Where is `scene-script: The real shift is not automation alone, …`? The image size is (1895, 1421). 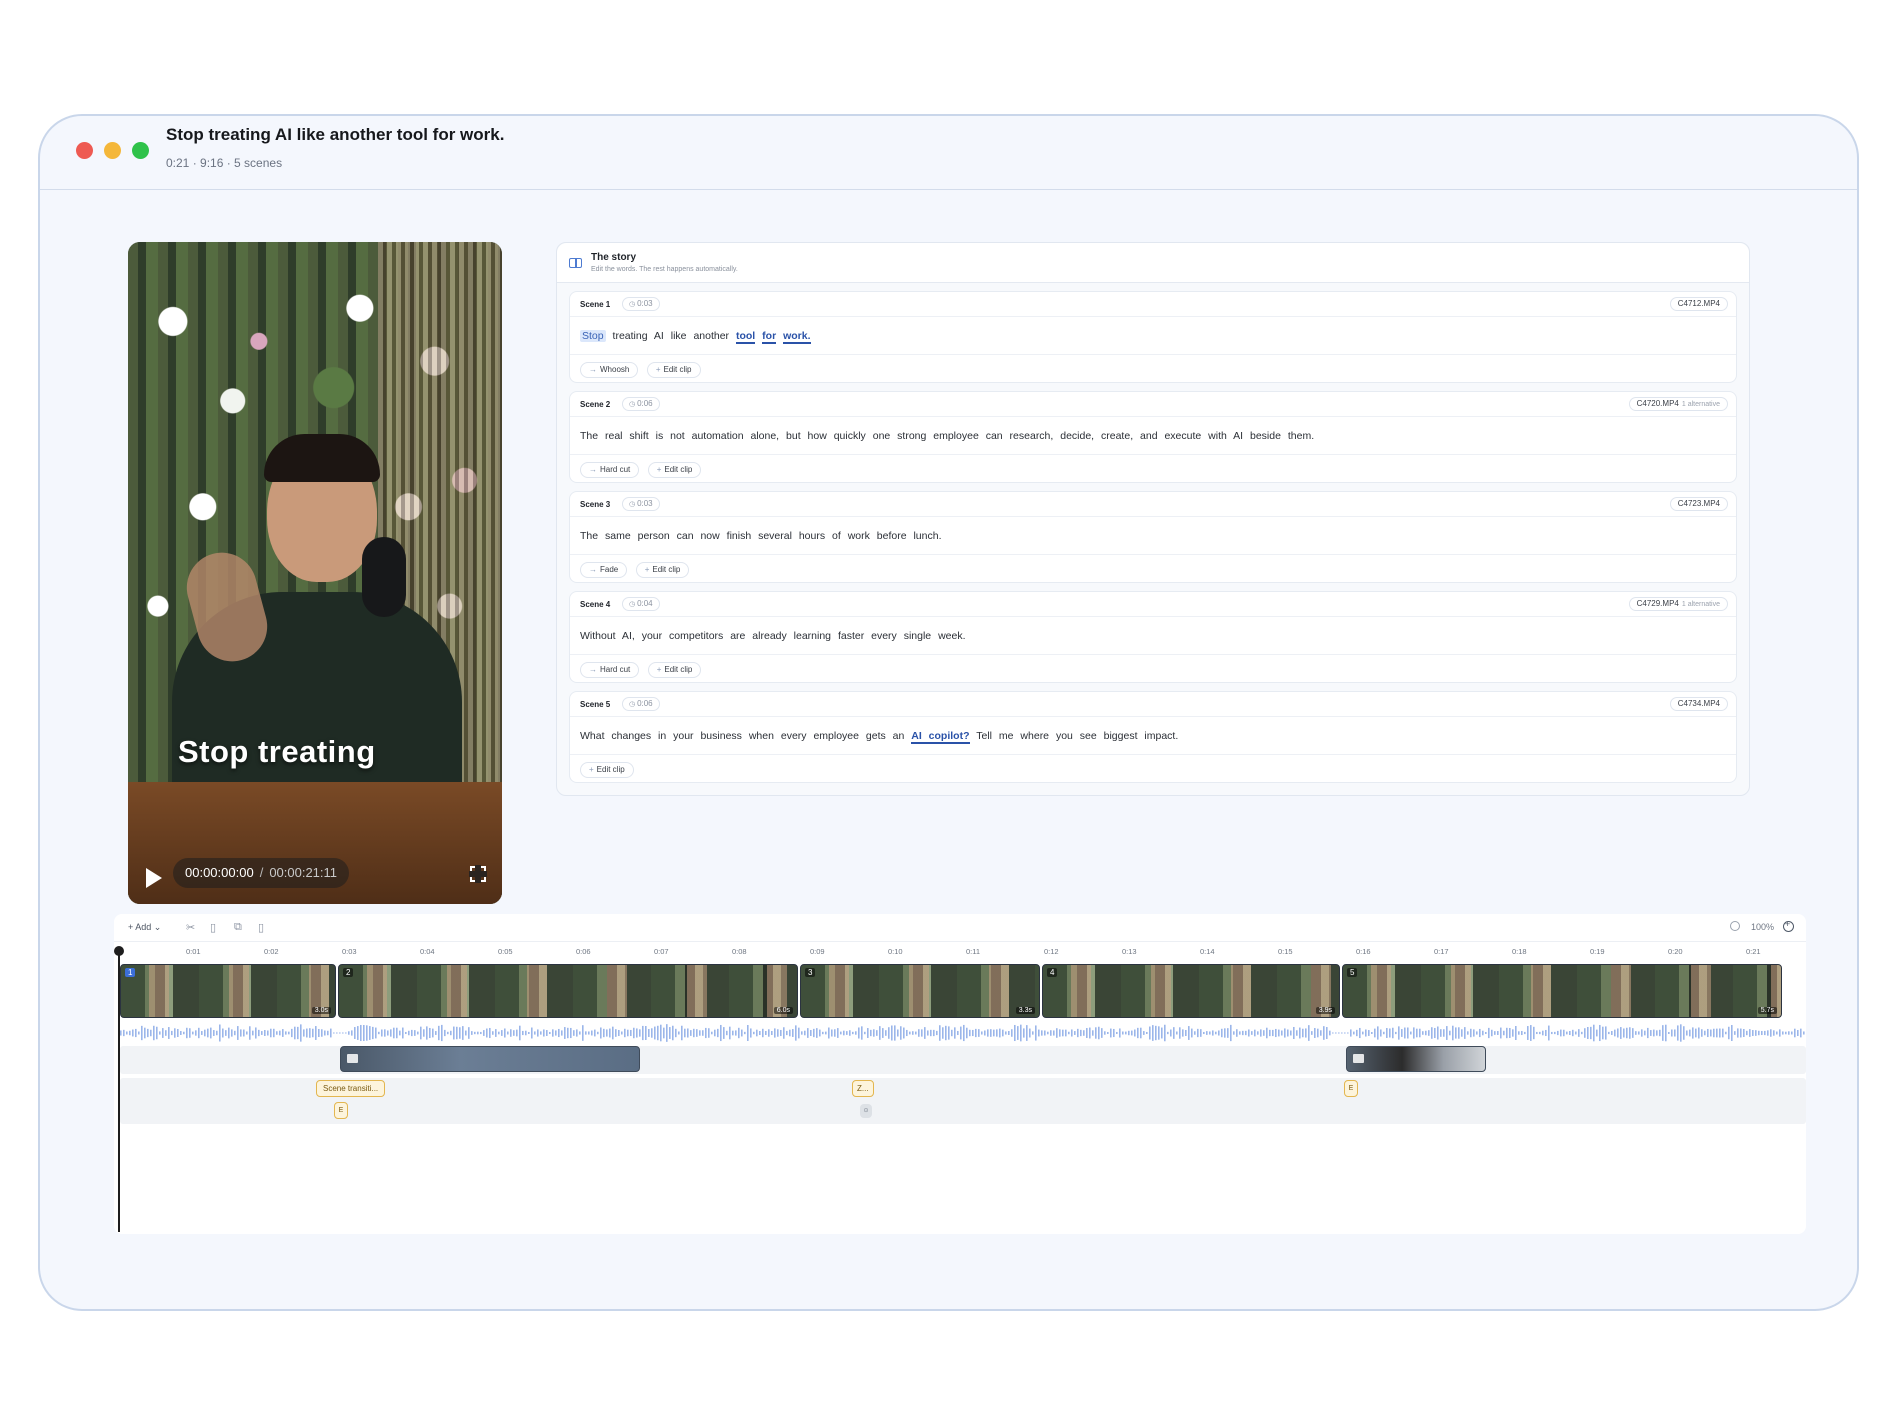
scene-script: The real shift is not automation alone, … is located at coordinates (947, 436).